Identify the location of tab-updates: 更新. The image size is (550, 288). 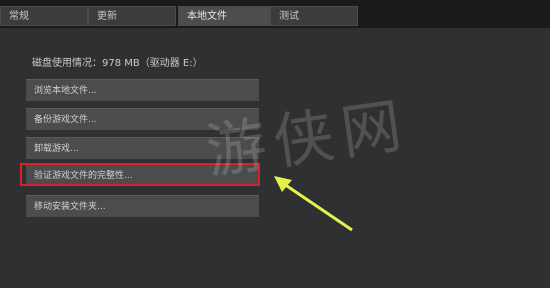
(132, 16).